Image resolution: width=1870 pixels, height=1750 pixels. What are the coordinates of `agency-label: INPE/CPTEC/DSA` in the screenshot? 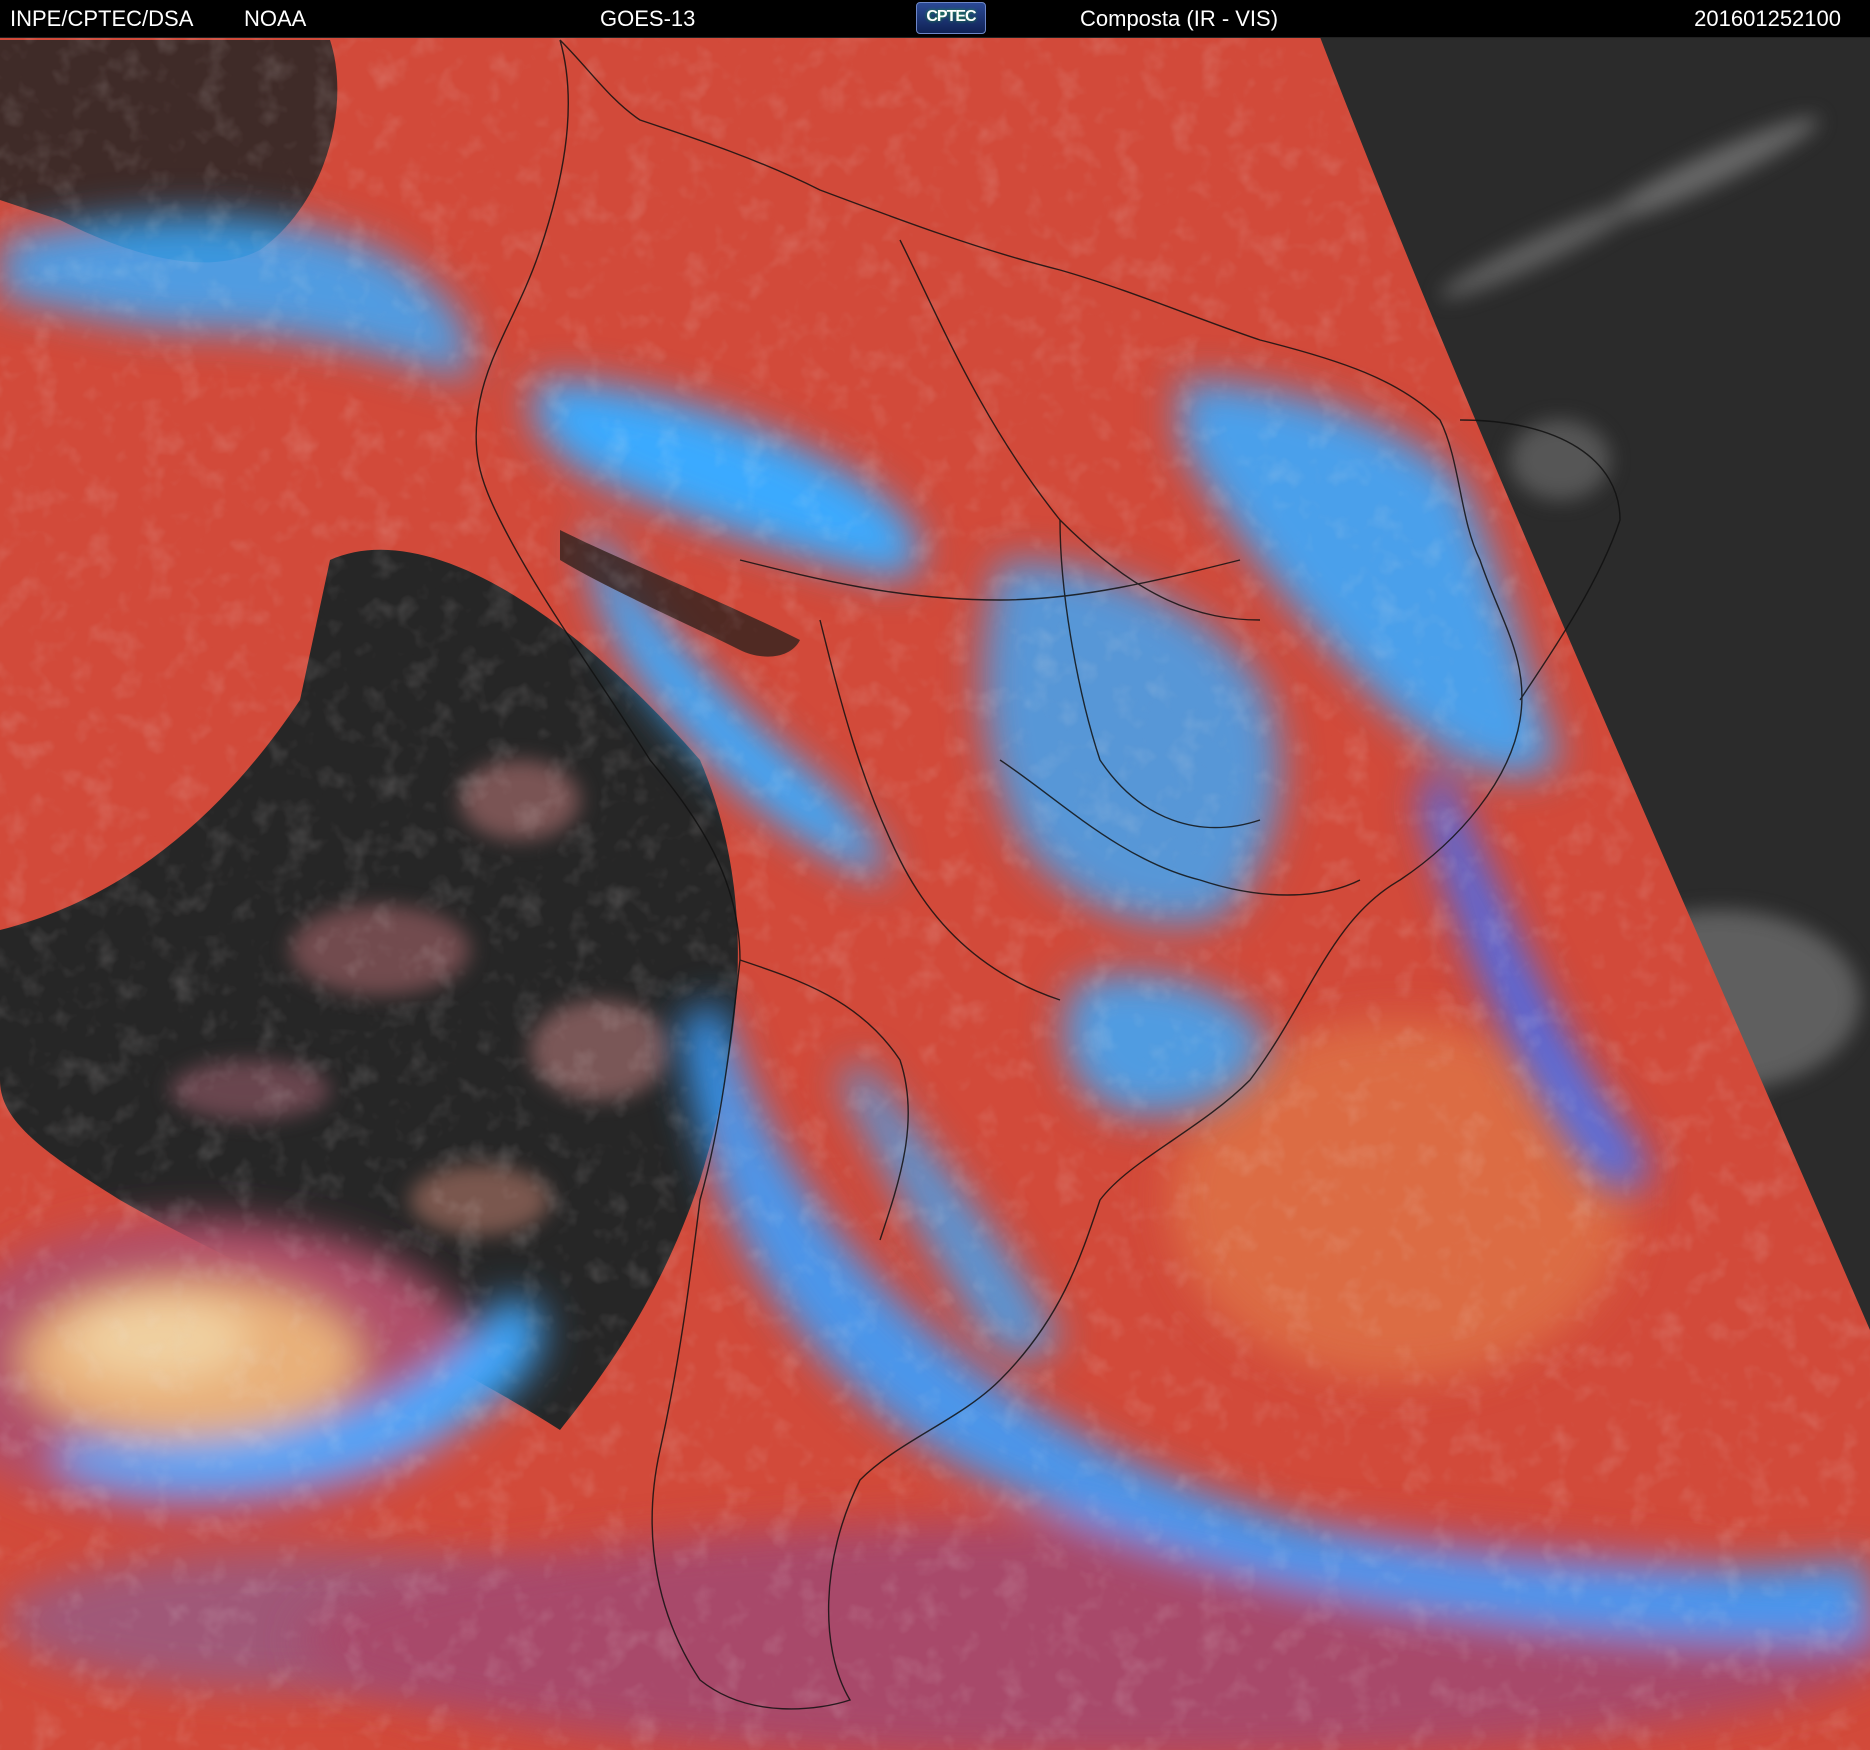 It's located at (102, 18).